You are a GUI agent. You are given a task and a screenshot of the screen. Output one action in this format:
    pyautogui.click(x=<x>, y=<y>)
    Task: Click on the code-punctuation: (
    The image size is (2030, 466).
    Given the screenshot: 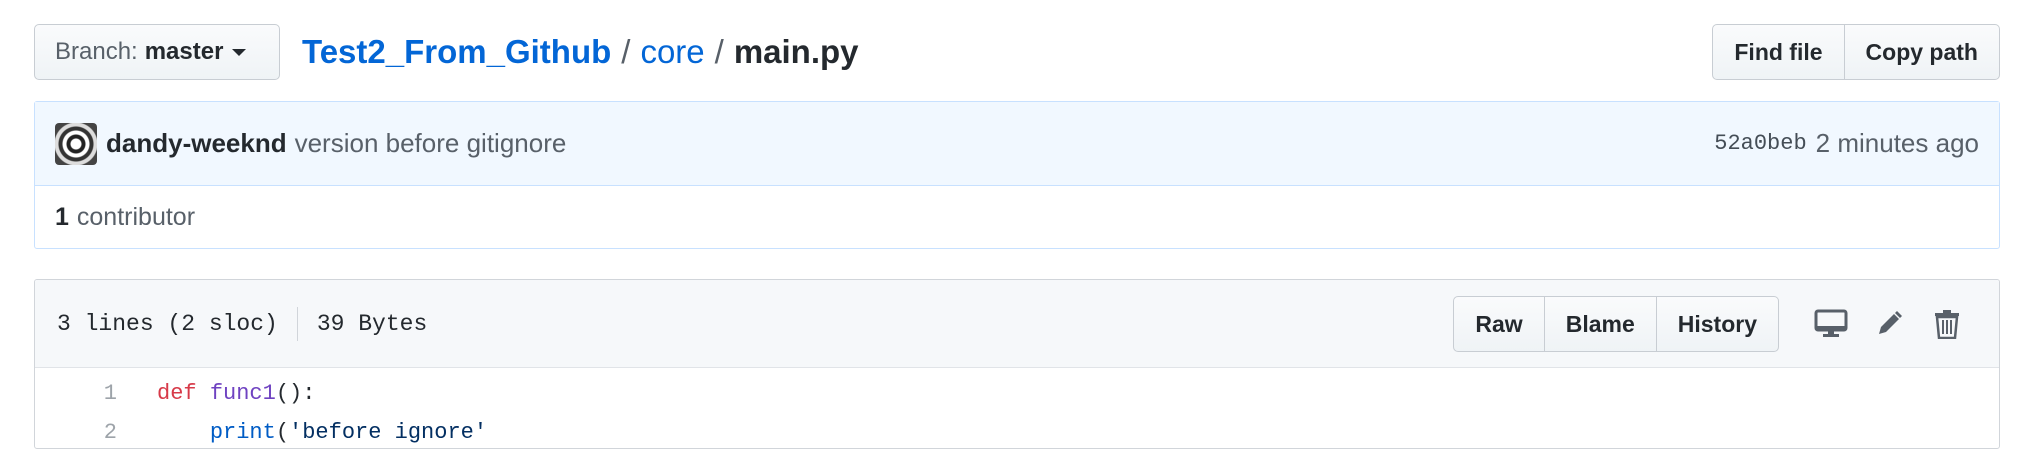 What is the action you would take?
    pyautogui.click(x=282, y=432)
    